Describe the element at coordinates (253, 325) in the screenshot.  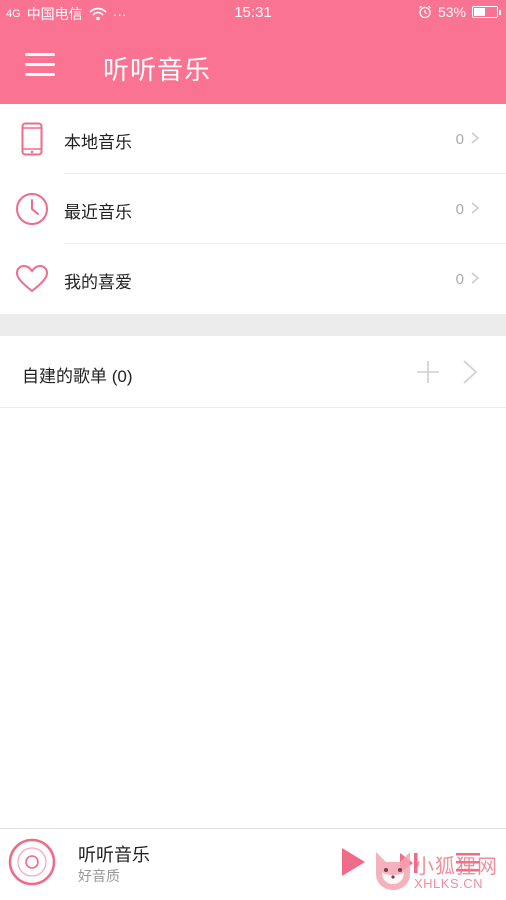
I see `section-separator` at that location.